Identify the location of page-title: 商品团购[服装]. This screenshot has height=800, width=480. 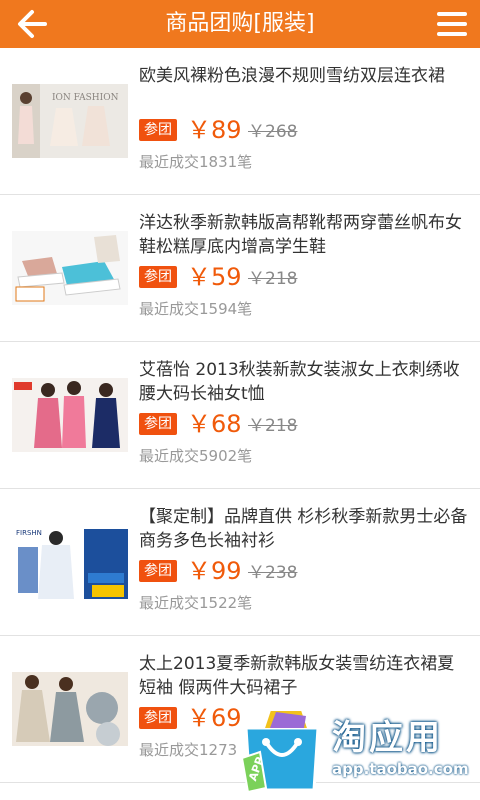
(240, 23).